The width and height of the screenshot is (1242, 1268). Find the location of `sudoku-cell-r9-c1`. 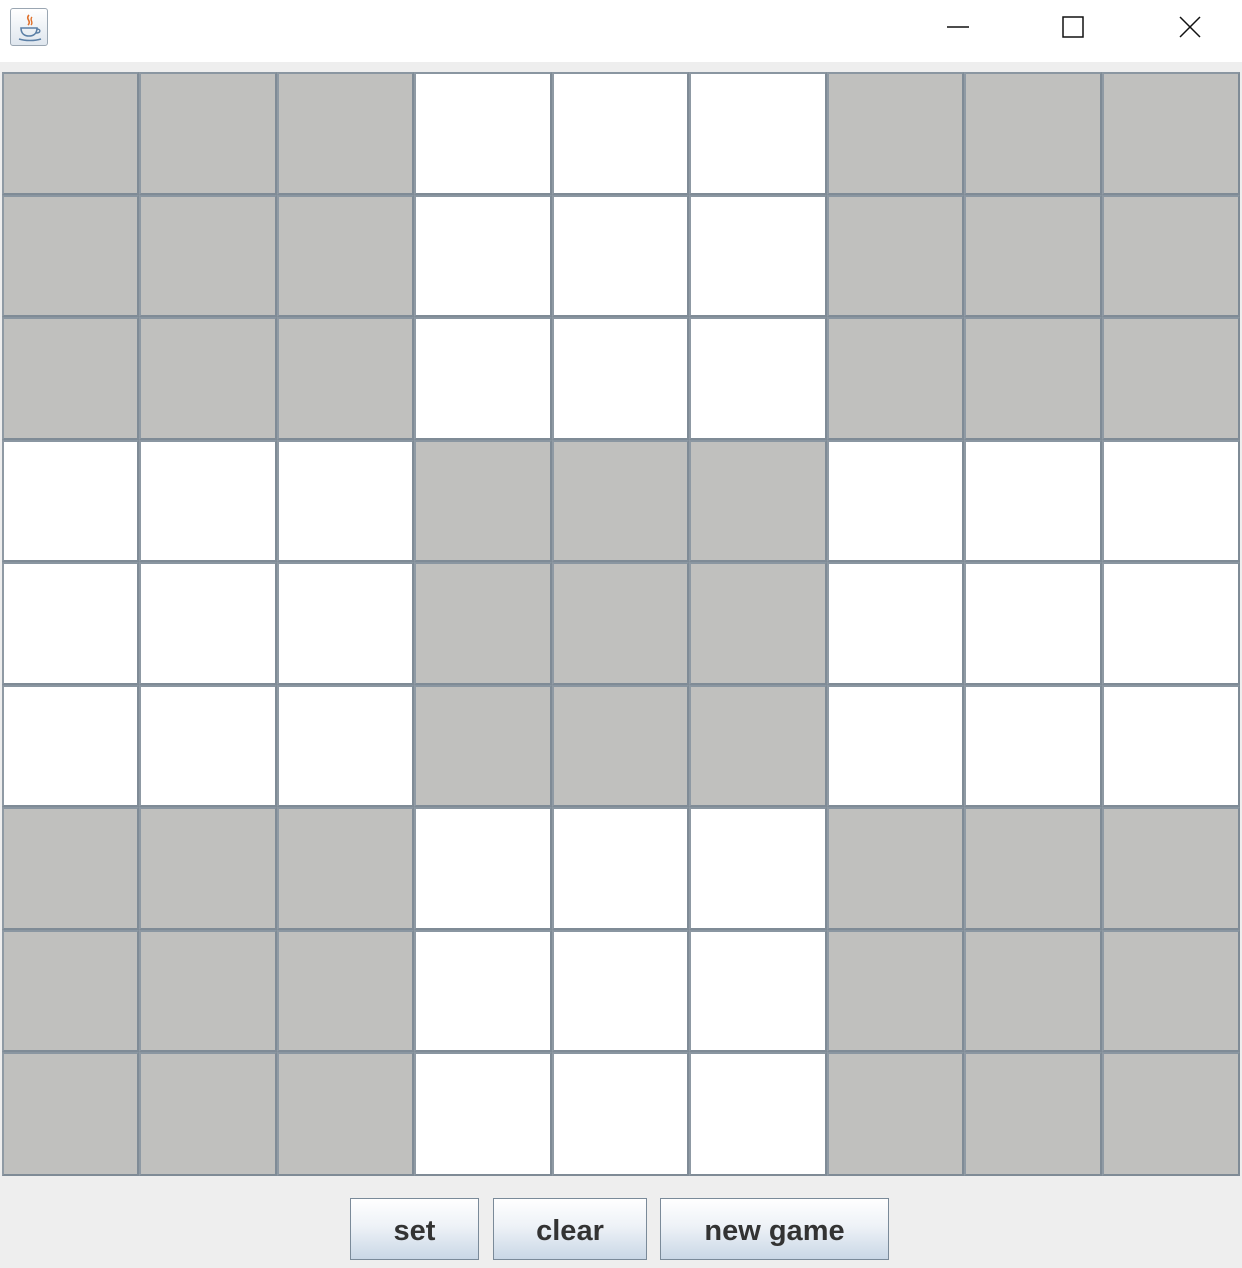

sudoku-cell-r9-c1 is located at coordinates (70, 1114).